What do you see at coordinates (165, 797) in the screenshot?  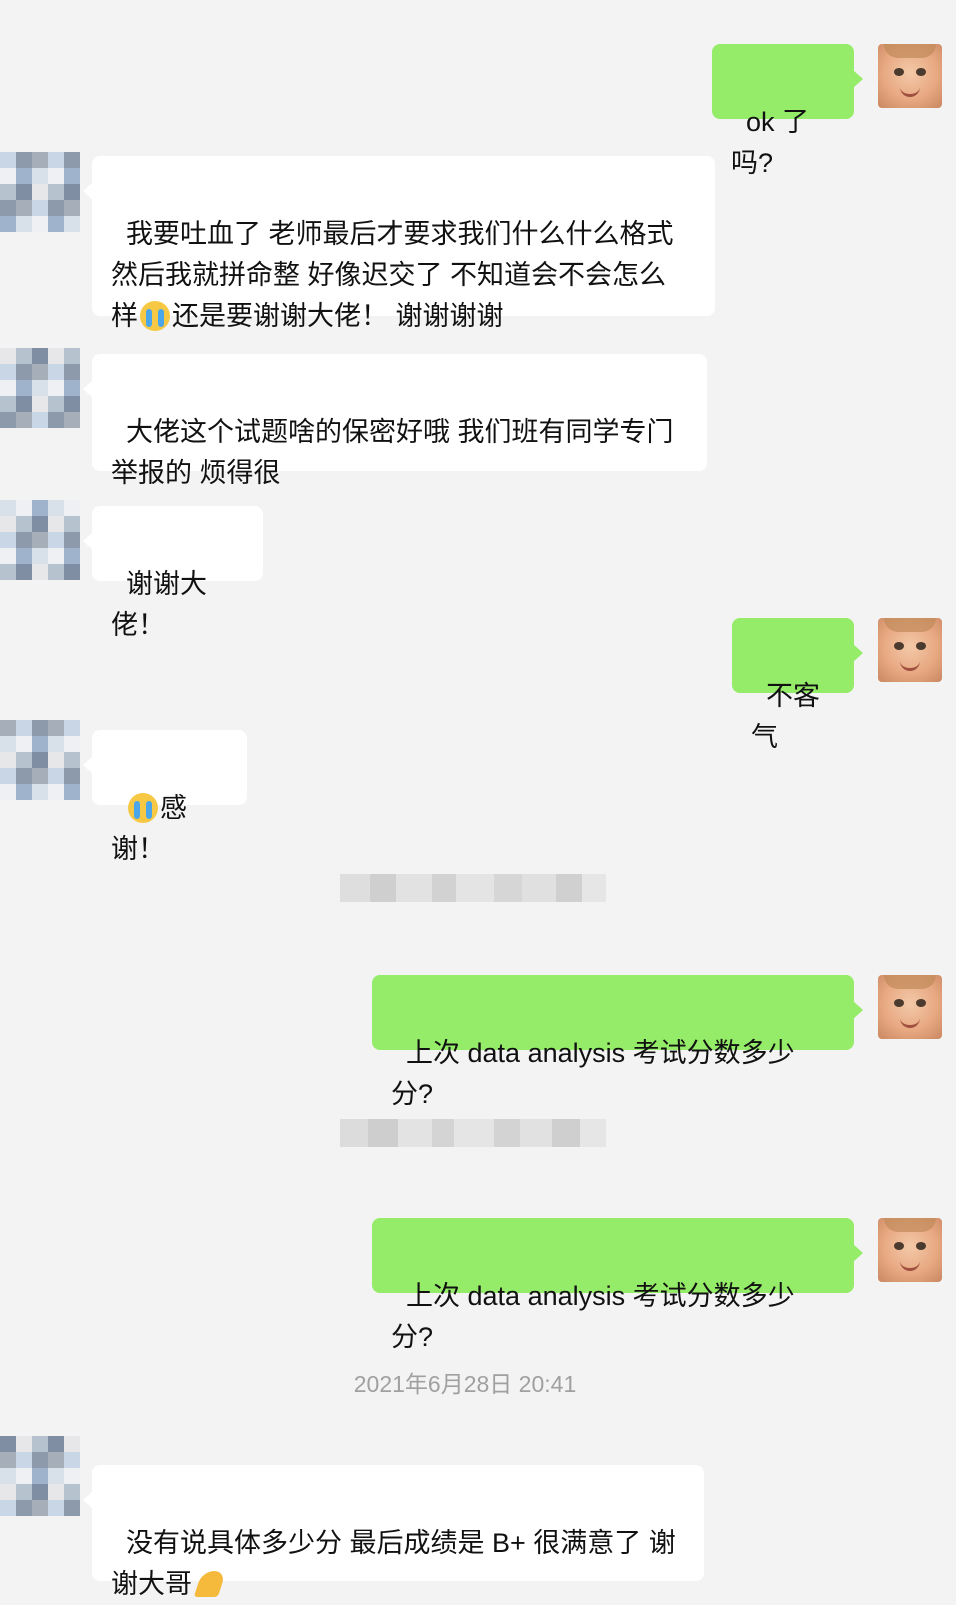 I see `incoming-message-bubble: 感谢！` at bounding box center [165, 797].